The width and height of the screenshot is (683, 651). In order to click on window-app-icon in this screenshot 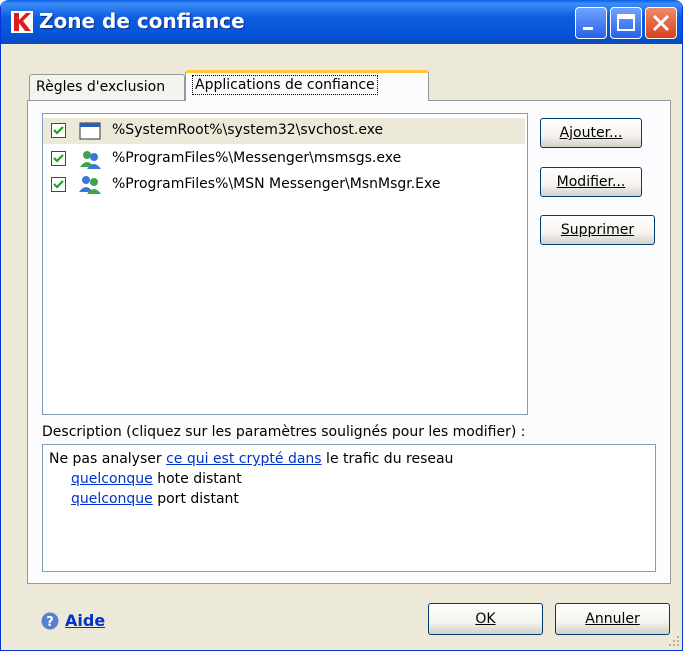, I will do `click(90, 131)`.